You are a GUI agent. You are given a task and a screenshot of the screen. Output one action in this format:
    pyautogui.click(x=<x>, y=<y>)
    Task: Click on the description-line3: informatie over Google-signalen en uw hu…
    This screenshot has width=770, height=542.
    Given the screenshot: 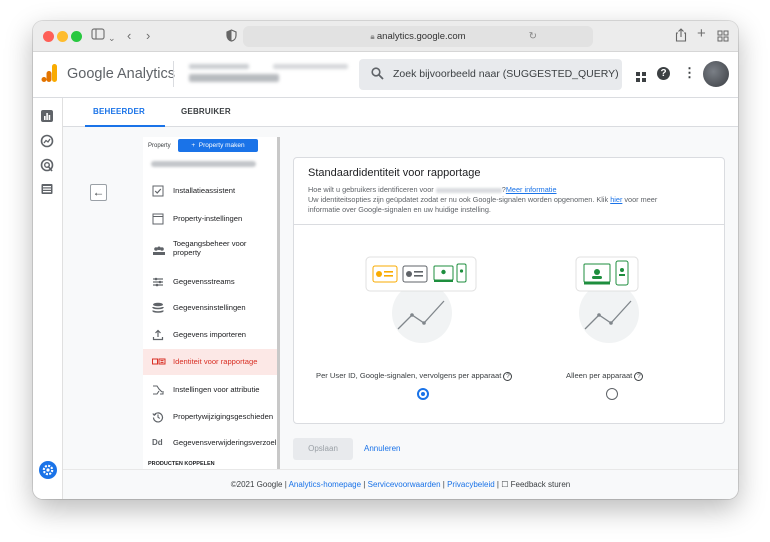 What is the action you would take?
    pyautogui.click(x=399, y=209)
    